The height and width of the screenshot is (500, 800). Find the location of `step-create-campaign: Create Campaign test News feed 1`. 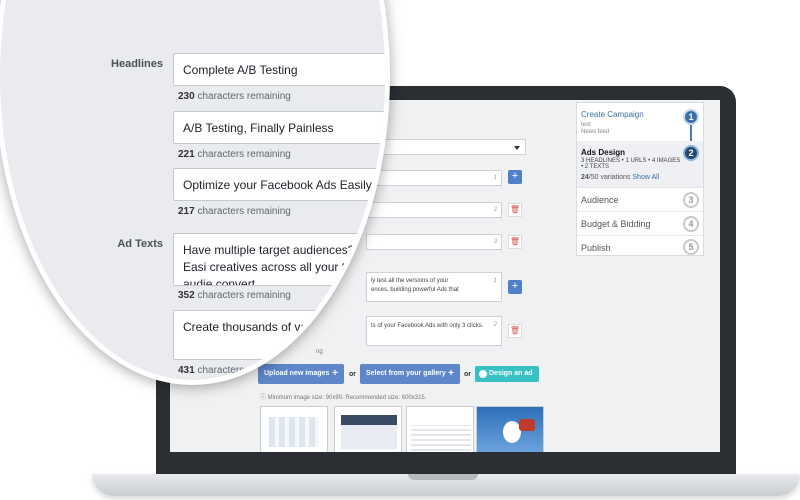

step-create-campaign: Create Campaign test News feed 1 is located at coordinates (640, 122).